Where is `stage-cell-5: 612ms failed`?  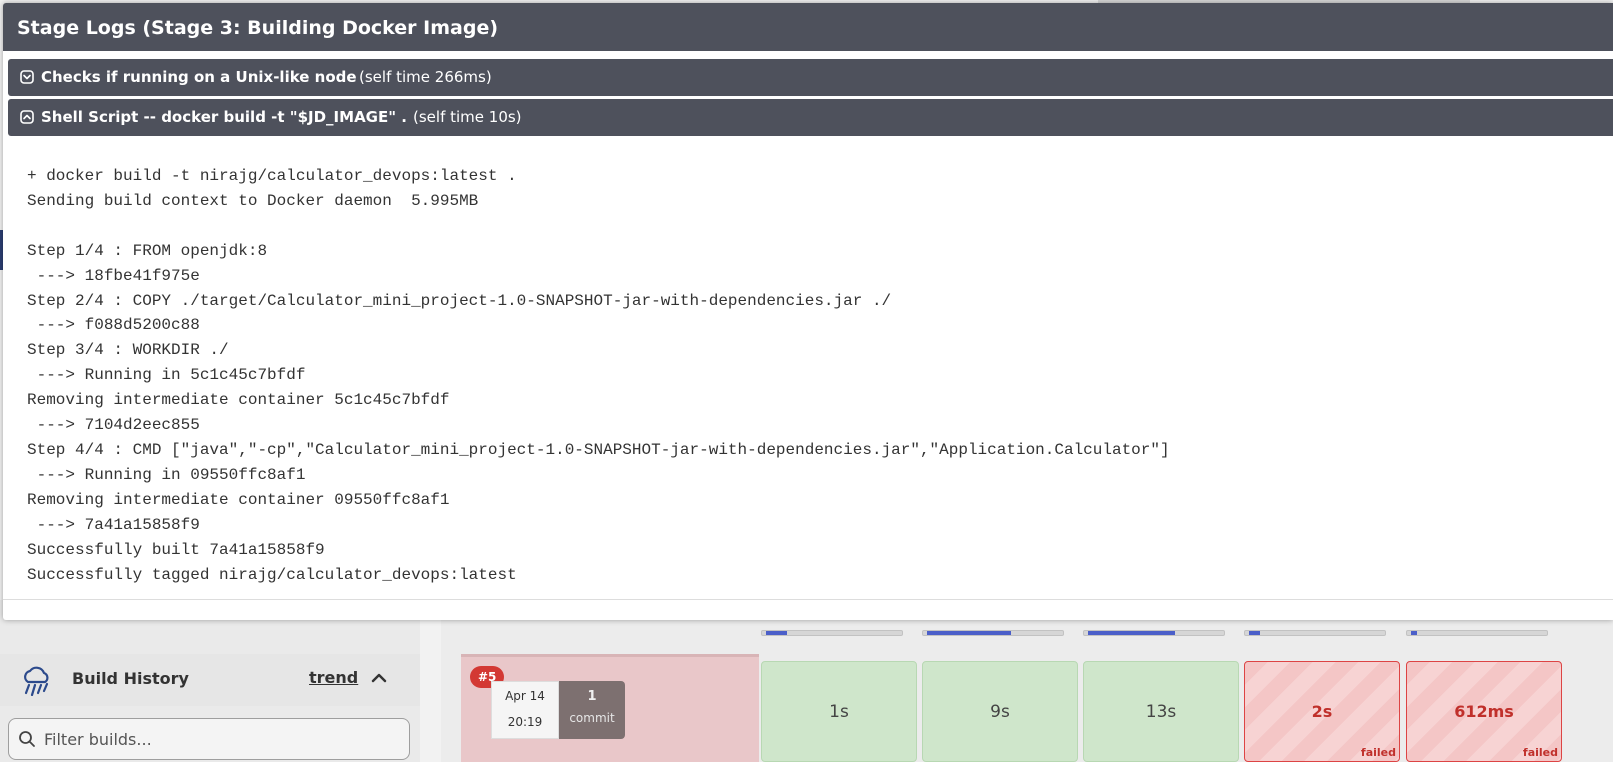
stage-cell-5: 612ms failed is located at coordinates (1484, 711).